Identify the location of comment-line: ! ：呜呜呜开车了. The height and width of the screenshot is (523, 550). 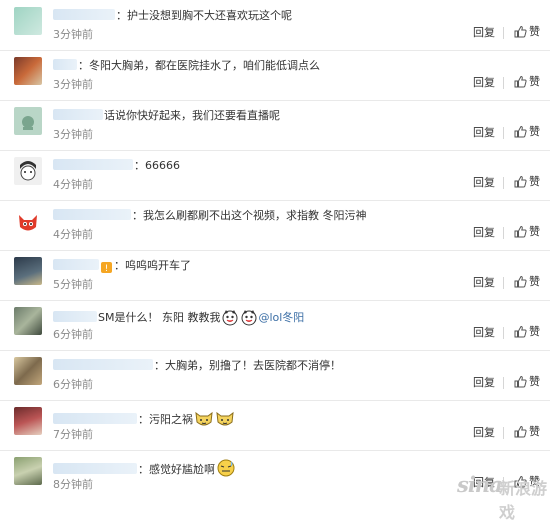
(246, 266).